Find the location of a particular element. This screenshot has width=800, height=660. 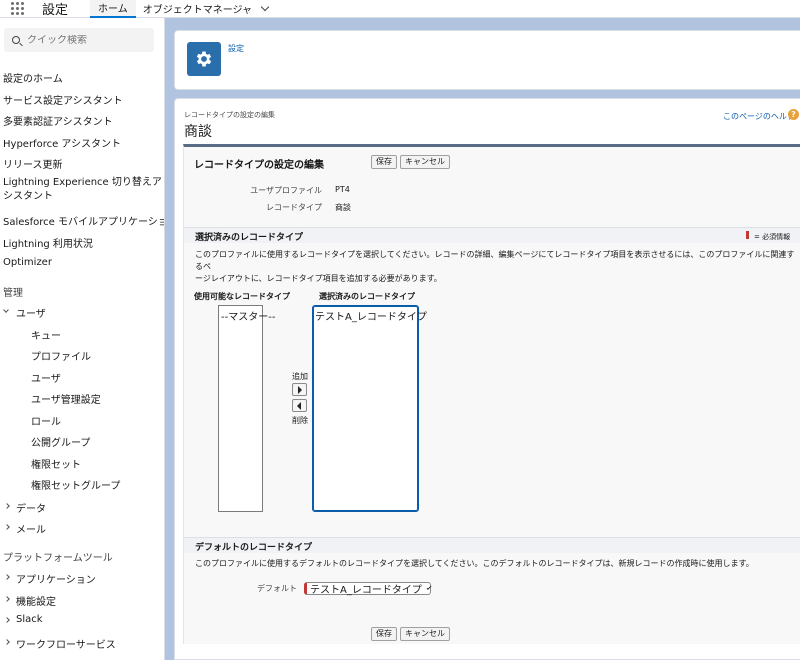

quick-find-input is located at coordinates (87, 40).